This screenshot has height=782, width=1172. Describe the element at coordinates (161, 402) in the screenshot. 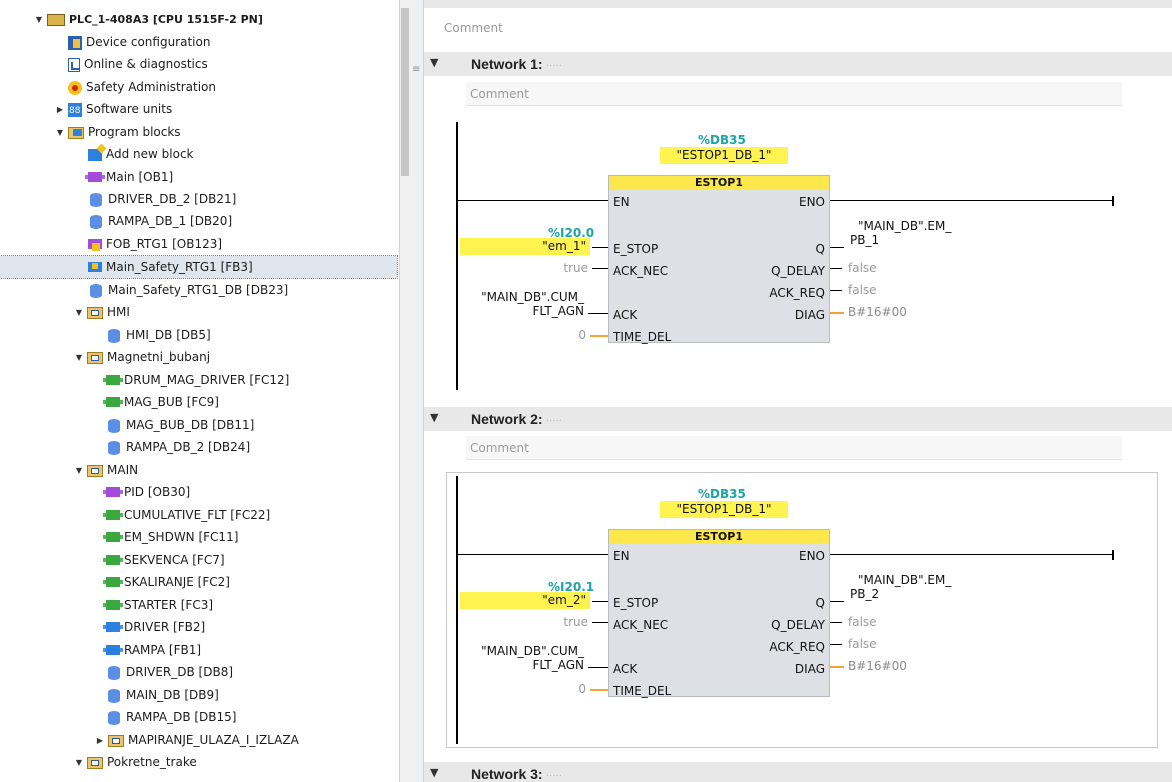

I see `tree-item-mag-bub: MAG_BUB [FC9]` at that location.